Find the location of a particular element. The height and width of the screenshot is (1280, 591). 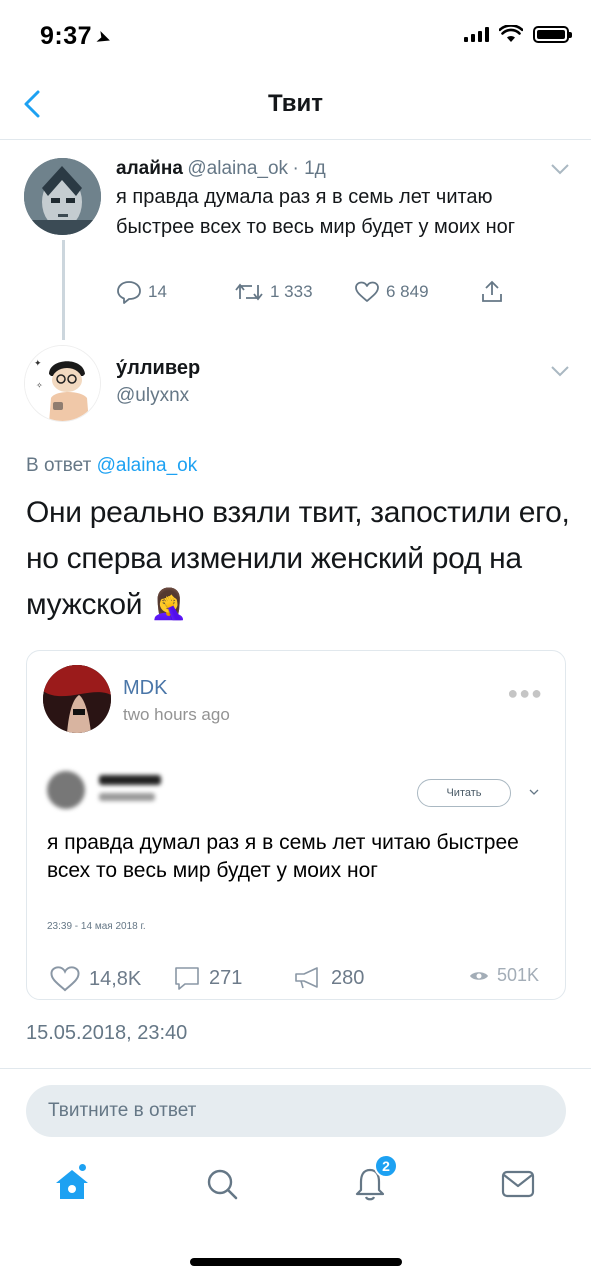

avatar-alaina is located at coordinates (62, 196).